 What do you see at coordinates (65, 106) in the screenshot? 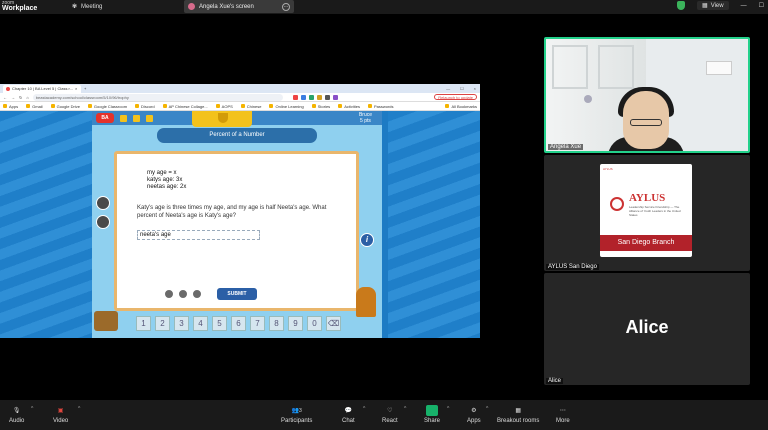
I see `bookmark-item: Google Drive` at bounding box center [65, 106].